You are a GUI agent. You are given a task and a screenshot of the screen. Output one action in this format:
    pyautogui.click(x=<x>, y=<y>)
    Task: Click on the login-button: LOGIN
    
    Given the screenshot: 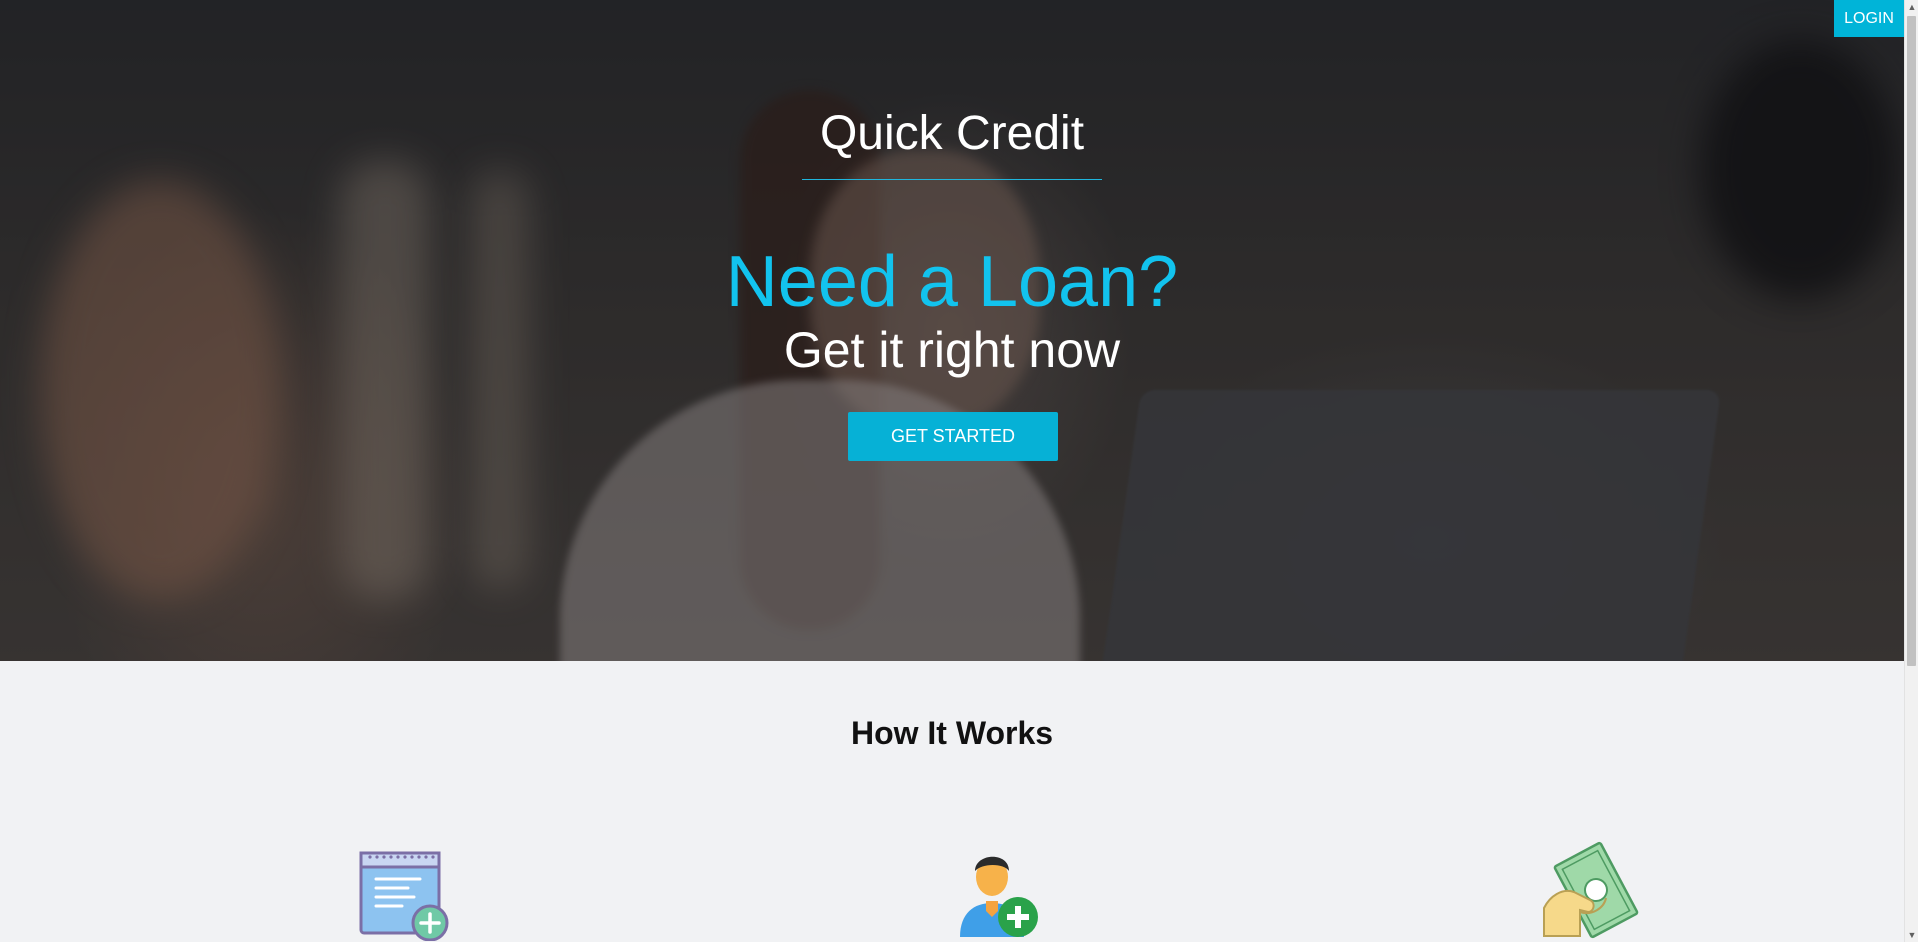 What is the action you would take?
    pyautogui.click(x=1869, y=18)
    